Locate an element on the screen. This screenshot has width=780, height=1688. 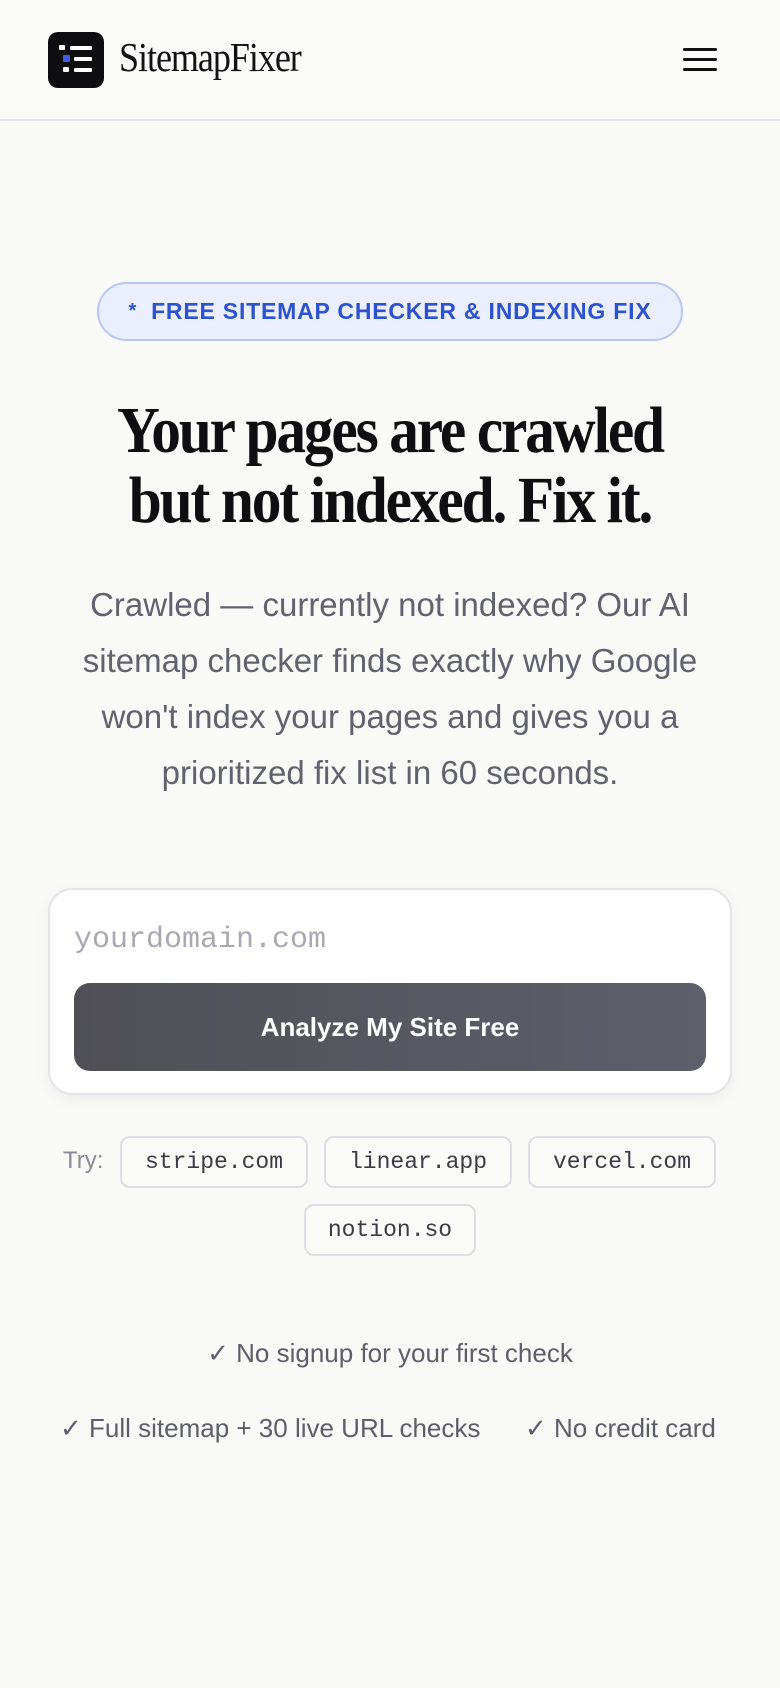
hamburger-menu-icon is located at coordinates (700, 60).